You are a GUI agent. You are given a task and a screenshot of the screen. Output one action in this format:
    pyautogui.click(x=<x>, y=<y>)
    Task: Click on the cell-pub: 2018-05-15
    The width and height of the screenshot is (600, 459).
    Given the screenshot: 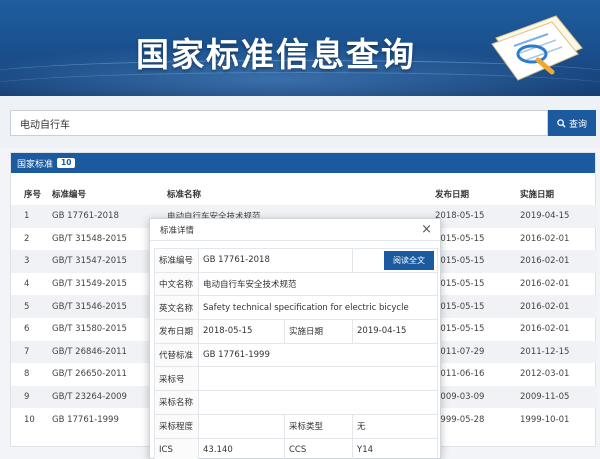 What is the action you would take?
    pyautogui.click(x=477, y=216)
    